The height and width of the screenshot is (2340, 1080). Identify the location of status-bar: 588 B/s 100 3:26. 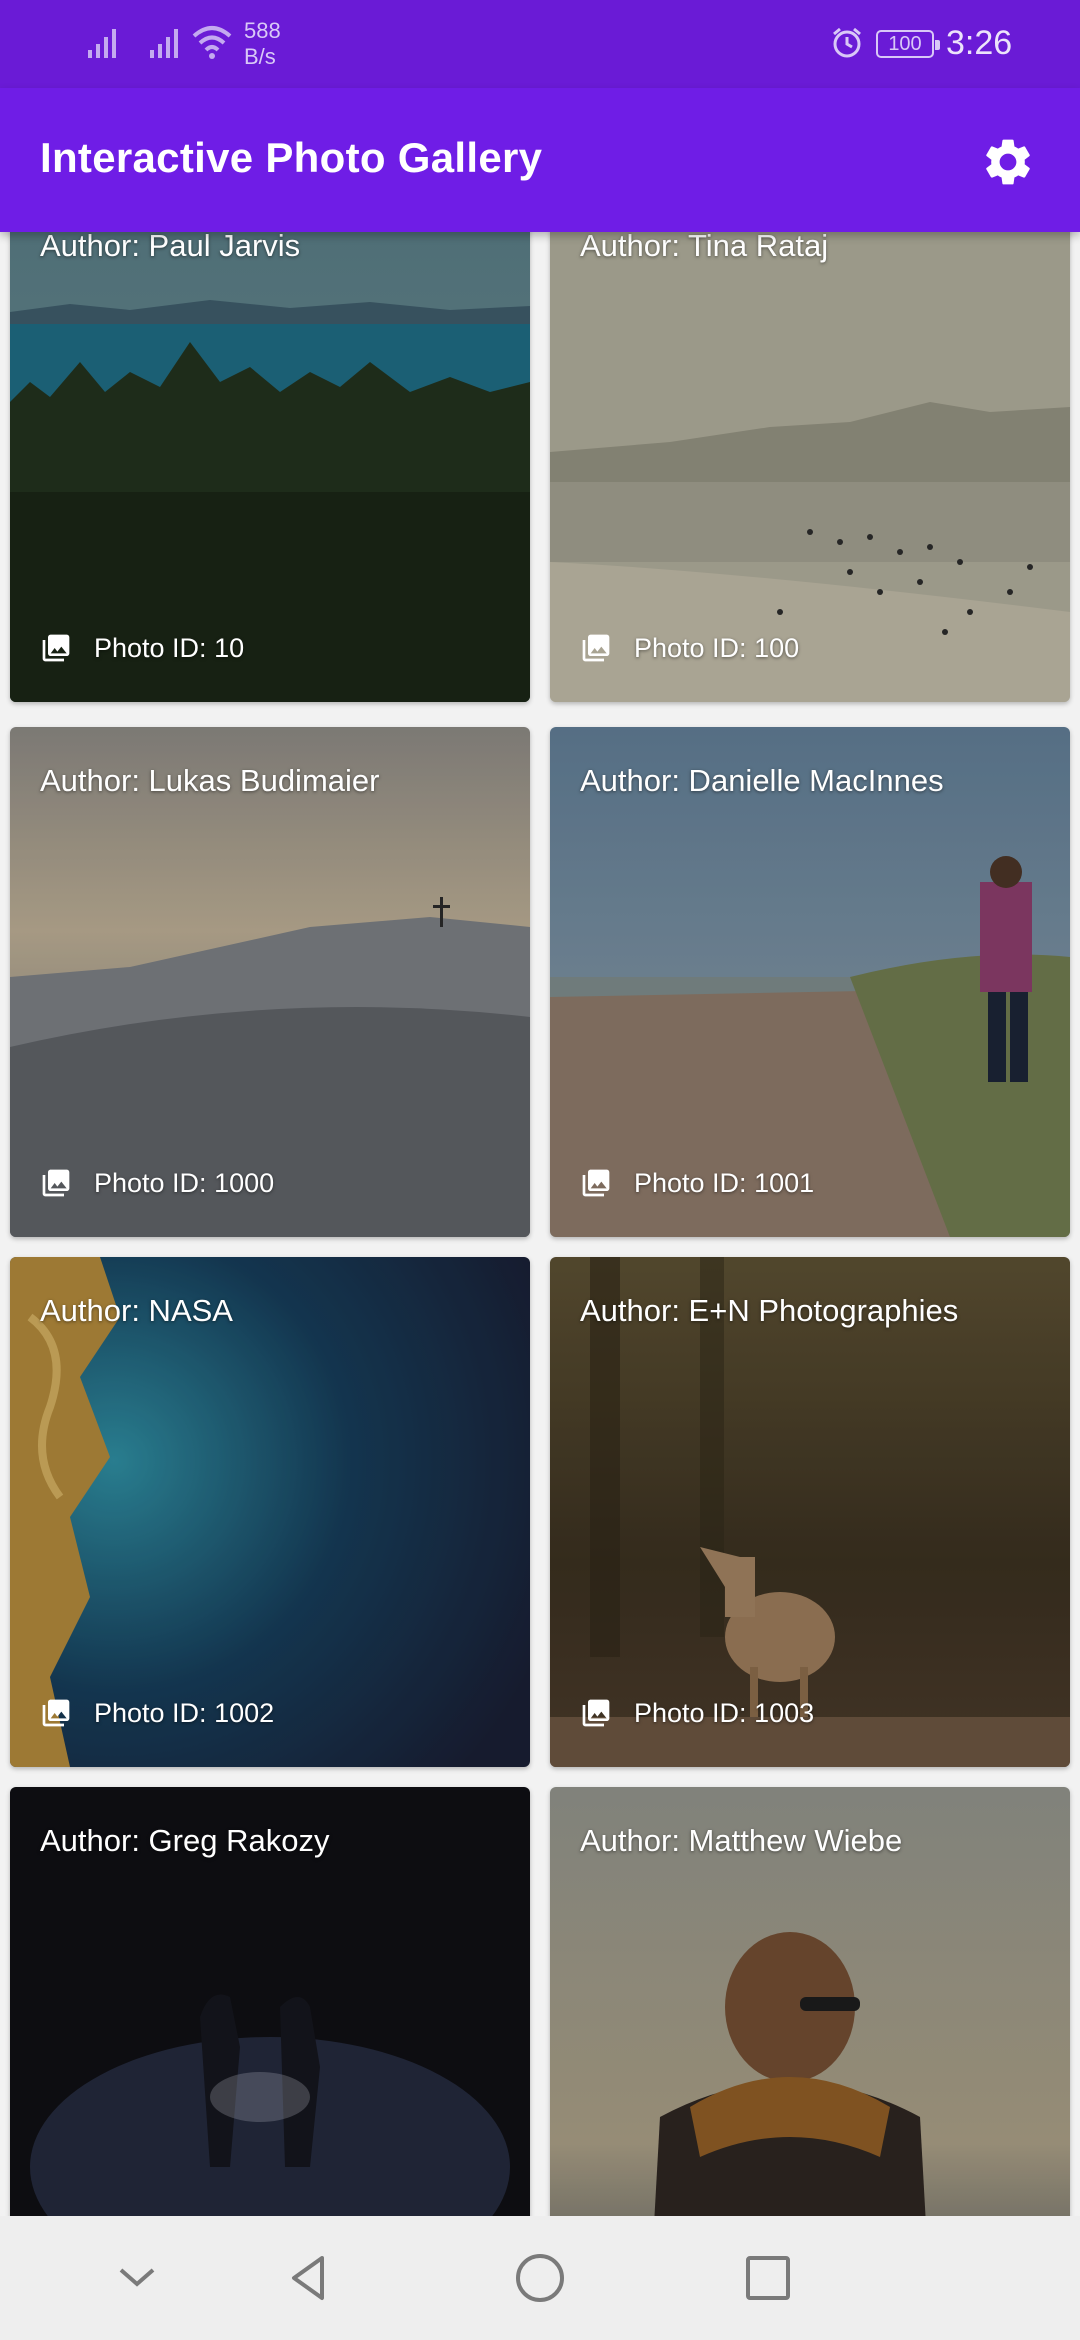
(540, 44).